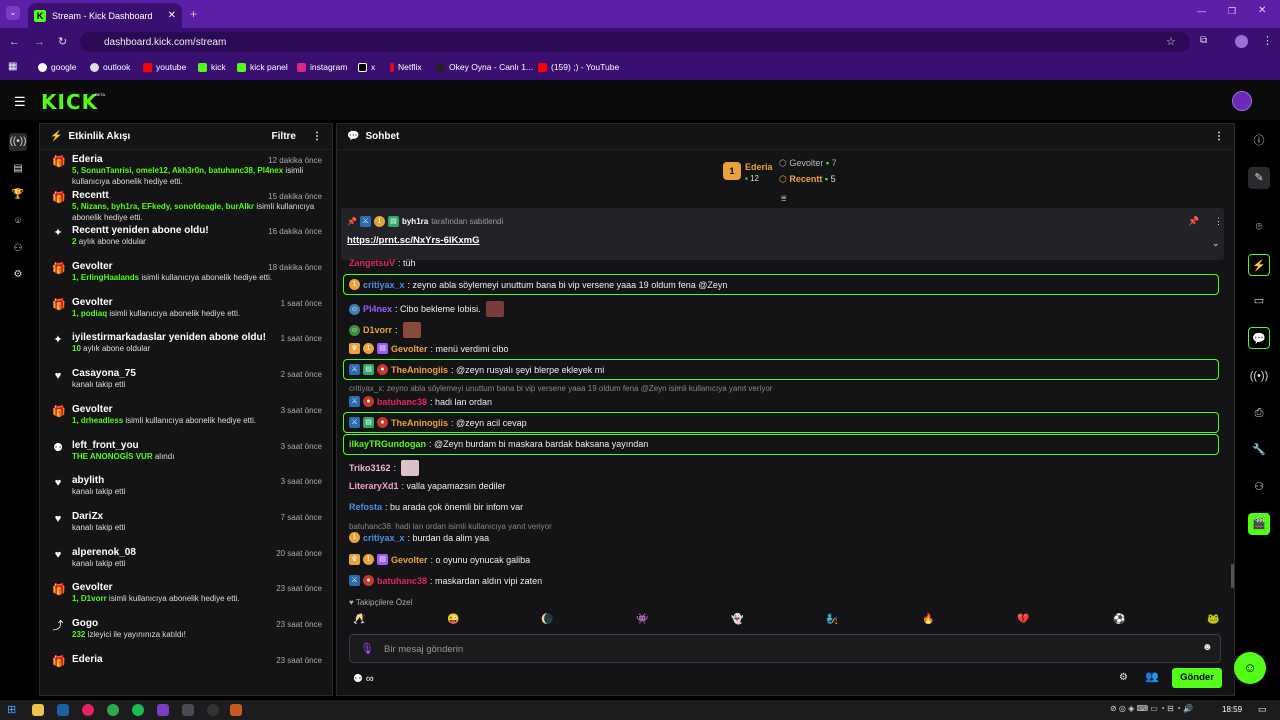 This screenshot has width=1280, height=720. I want to click on second-gifter: ⬡ Gevolter ▪ 7, so click(808, 163).